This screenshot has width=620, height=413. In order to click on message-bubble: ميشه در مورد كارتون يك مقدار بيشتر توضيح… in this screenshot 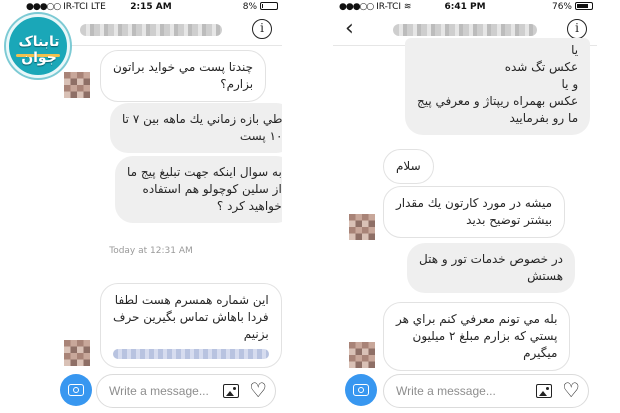, I will do `click(474, 212)`.